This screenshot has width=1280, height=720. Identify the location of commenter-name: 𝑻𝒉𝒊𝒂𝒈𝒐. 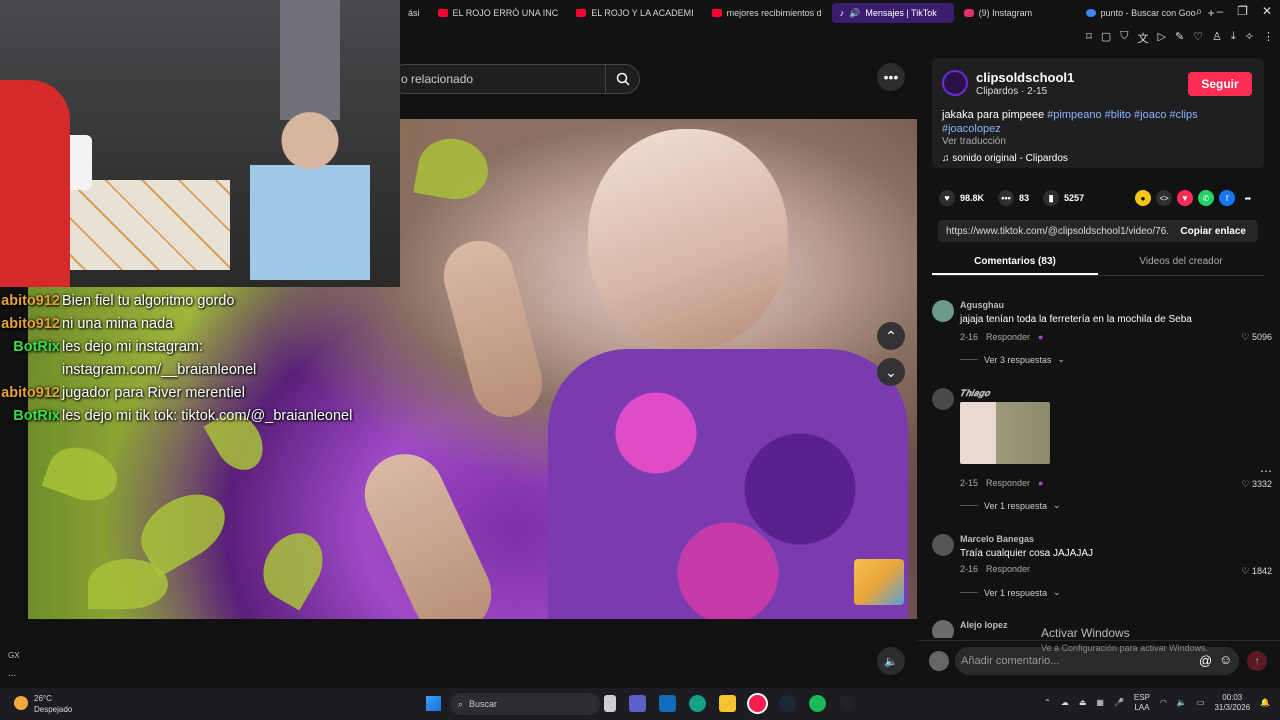
(975, 393).